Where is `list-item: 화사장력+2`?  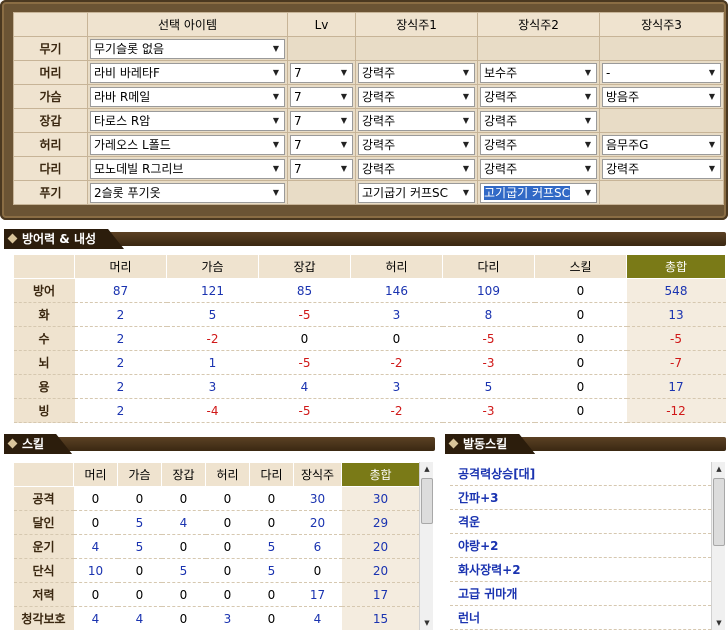
list-item: 화사장력+2 is located at coordinates (580, 570).